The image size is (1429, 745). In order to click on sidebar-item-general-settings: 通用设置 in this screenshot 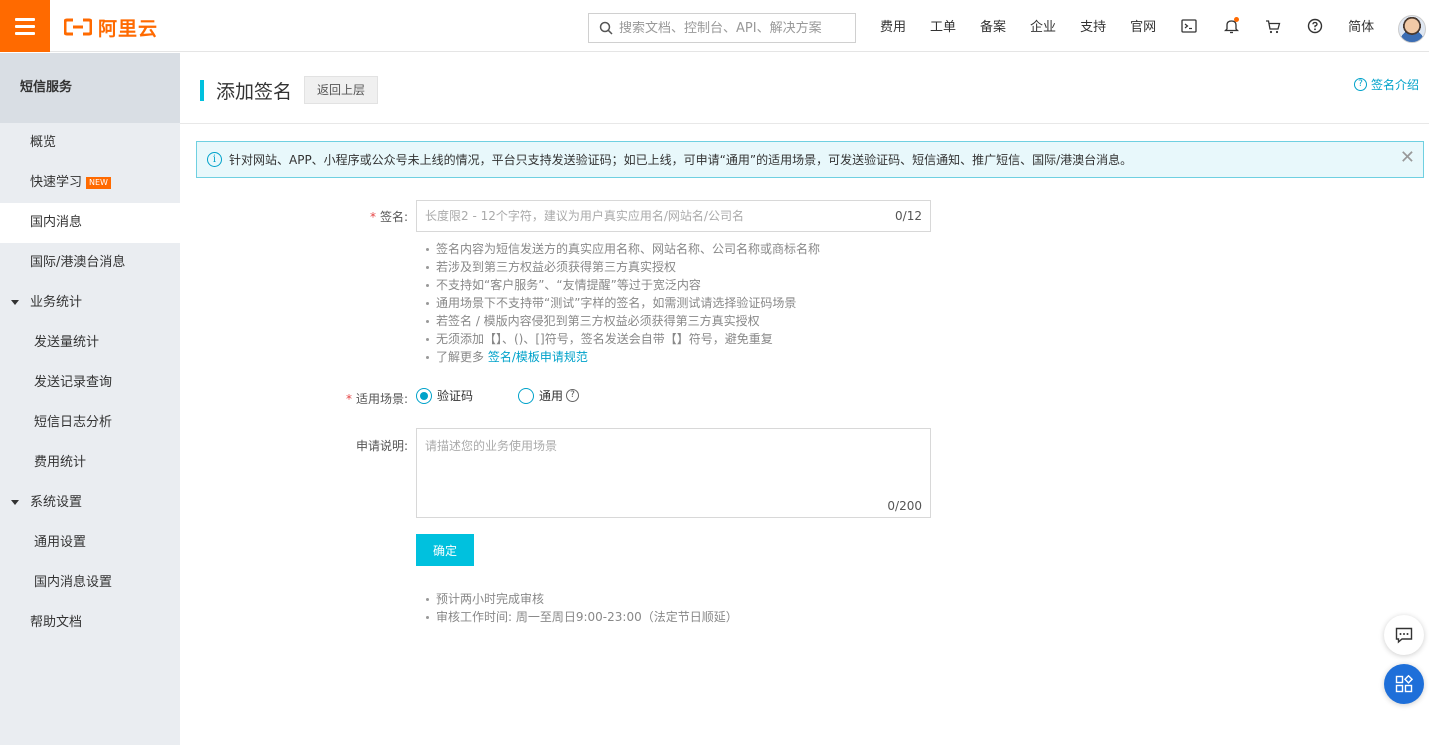, I will do `click(90, 543)`.